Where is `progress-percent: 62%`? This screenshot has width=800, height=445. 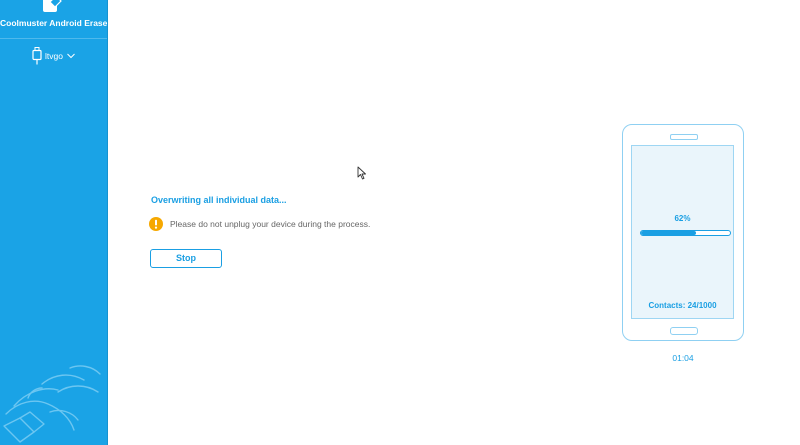 progress-percent: 62% is located at coordinates (682, 218).